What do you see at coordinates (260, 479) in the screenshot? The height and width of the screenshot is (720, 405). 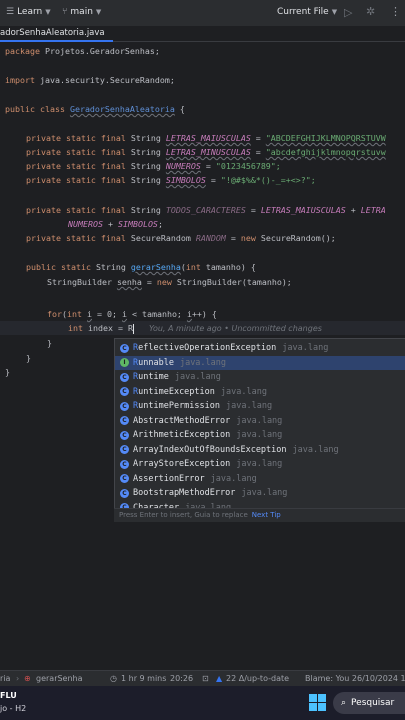 I see `completion-item: C AssertionError java.lang` at bounding box center [260, 479].